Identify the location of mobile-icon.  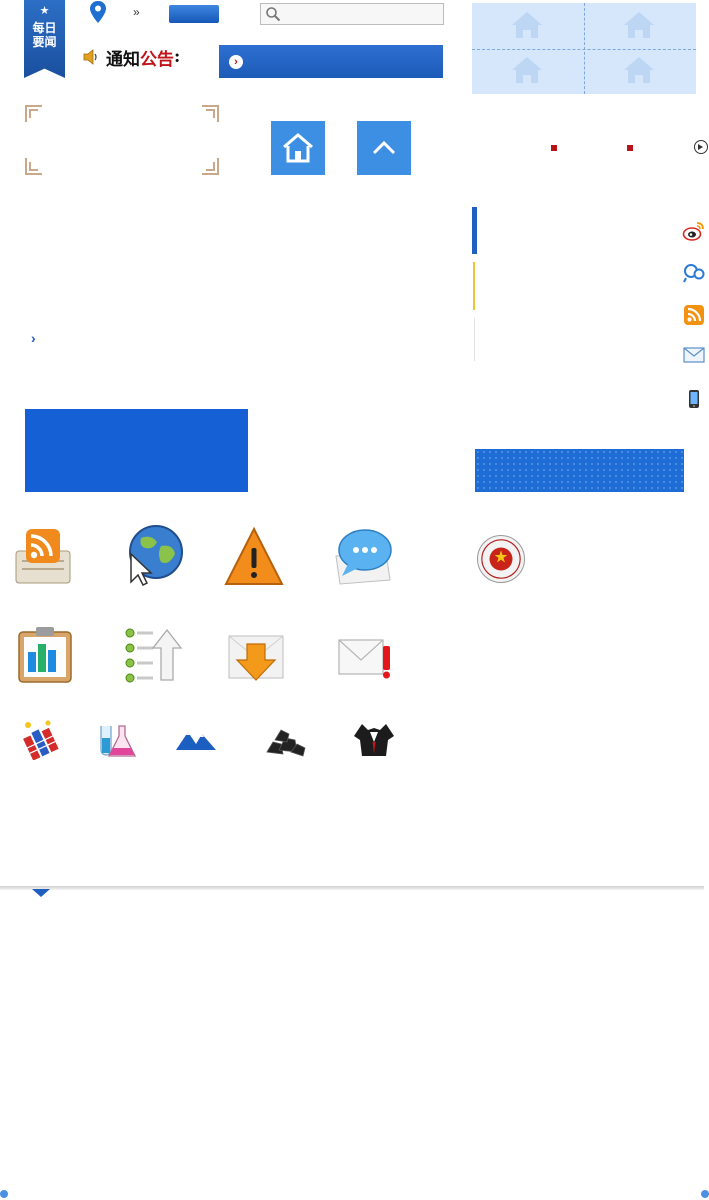
(694, 399).